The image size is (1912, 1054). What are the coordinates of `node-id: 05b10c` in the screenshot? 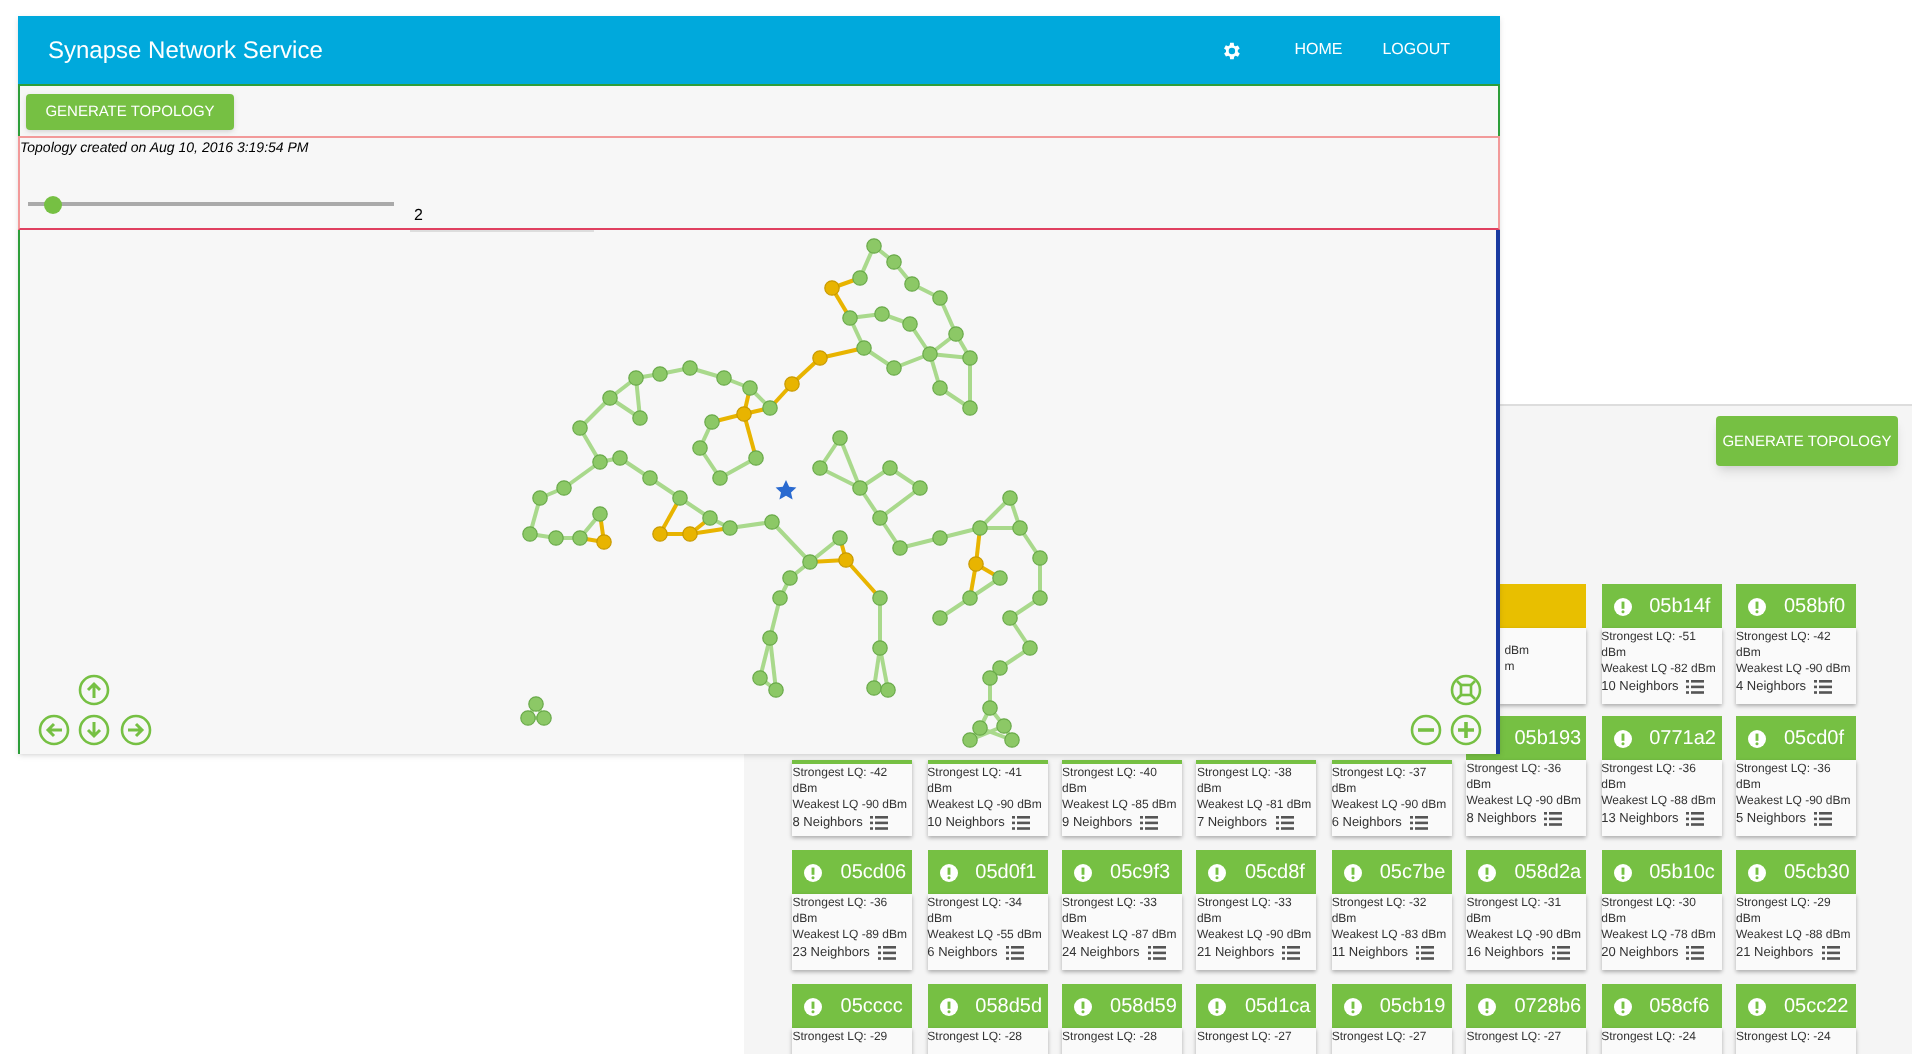 It's located at (1682, 873).